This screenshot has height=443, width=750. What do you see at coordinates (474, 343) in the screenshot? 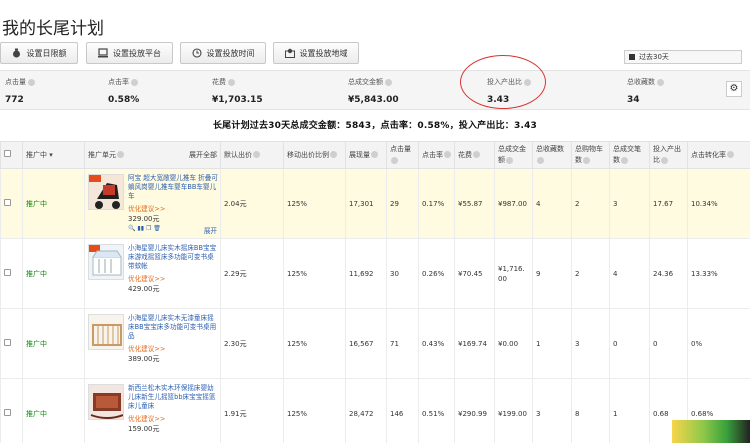
I see `cell-cost: ¥169.74` at bounding box center [474, 343].